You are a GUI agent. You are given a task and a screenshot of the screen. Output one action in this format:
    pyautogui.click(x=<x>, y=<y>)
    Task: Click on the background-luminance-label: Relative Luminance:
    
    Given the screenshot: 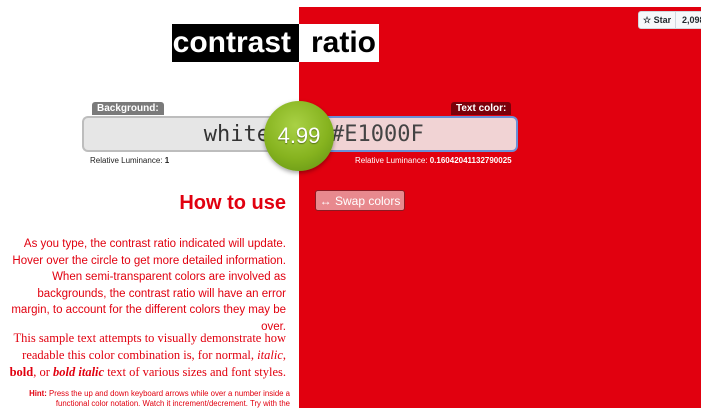 What is the action you would take?
    pyautogui.click(x=126, y=160)
    